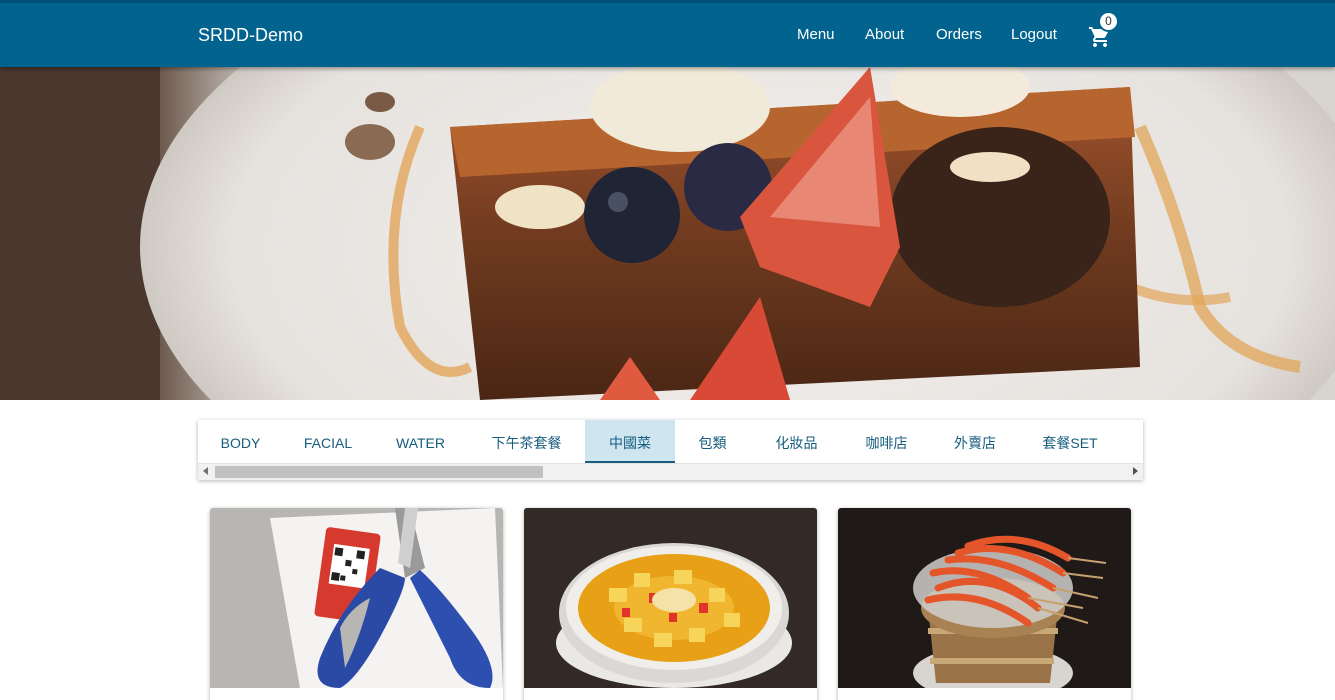 The image size is (1335, 700). I want to click on product-image-tofu-soup, so click(670, 598).